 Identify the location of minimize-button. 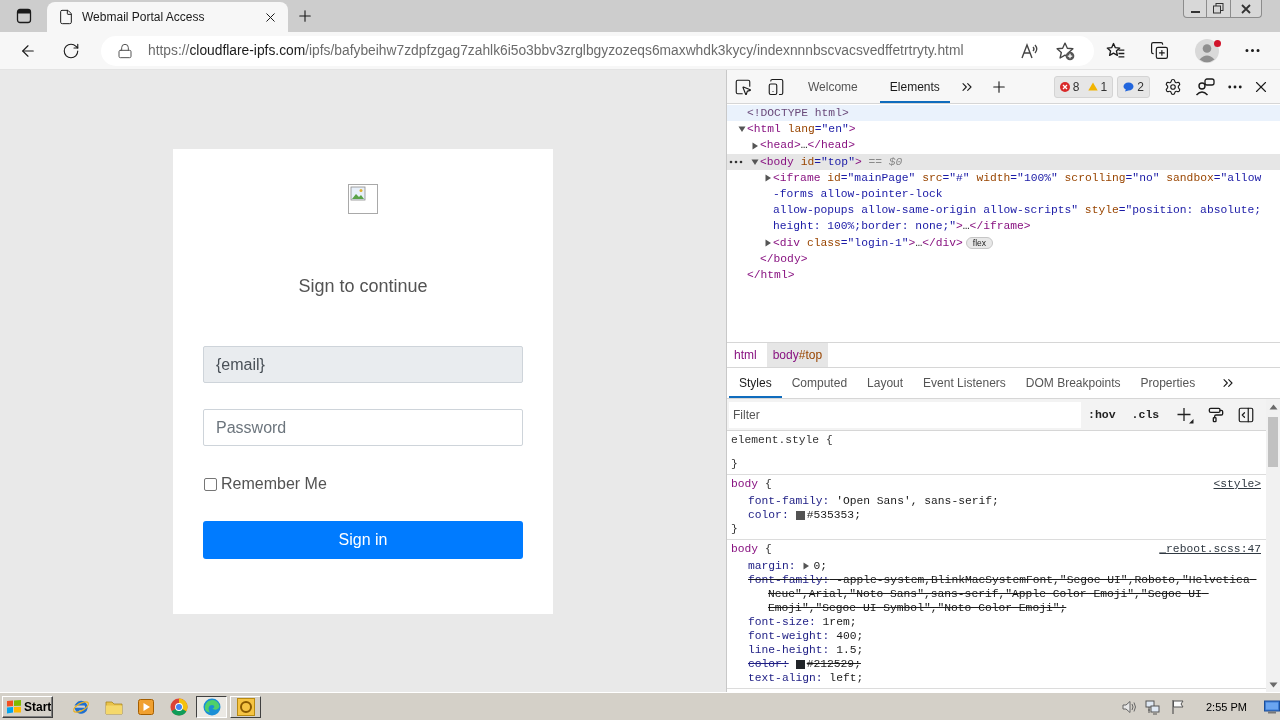
(1195, 9).